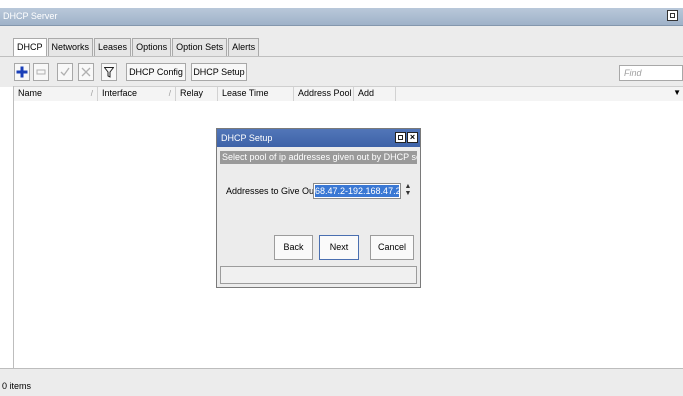  Describe the element at coordinates (30, 47) in the screenshot. I see `tab-dhcp: DHCP` at that location.